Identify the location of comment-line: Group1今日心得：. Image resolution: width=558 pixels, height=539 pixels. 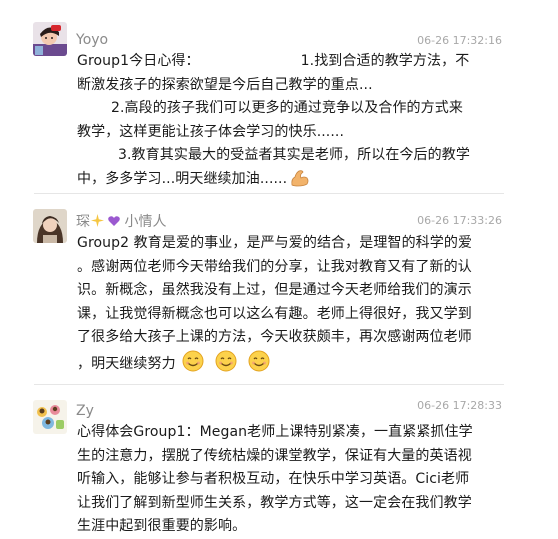
(138, 61).